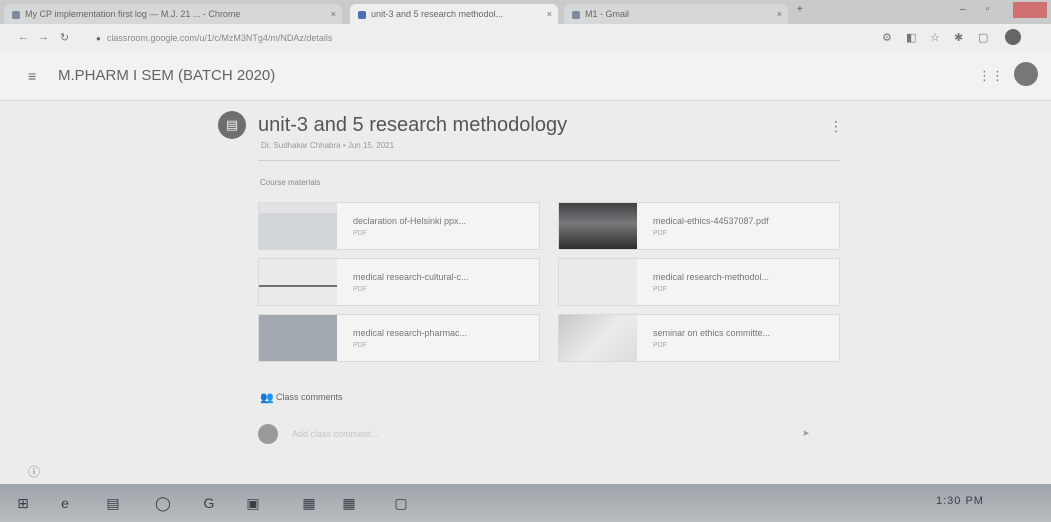 The width and height of the screenshot is (1051, 522). Describe the element at coordinates (166, 75) in the screenshot. I see `class-title: M.PHARM I SEM (BATCH 2020)` at that location.